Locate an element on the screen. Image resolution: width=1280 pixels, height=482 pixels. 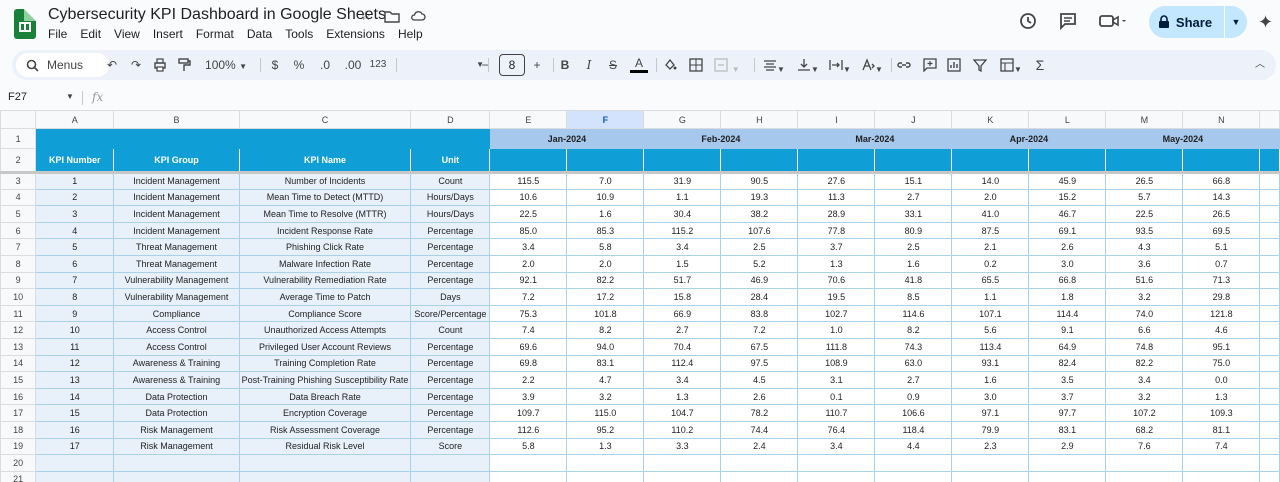
value-cell: 75.3 is located at coordinates (528, 313).